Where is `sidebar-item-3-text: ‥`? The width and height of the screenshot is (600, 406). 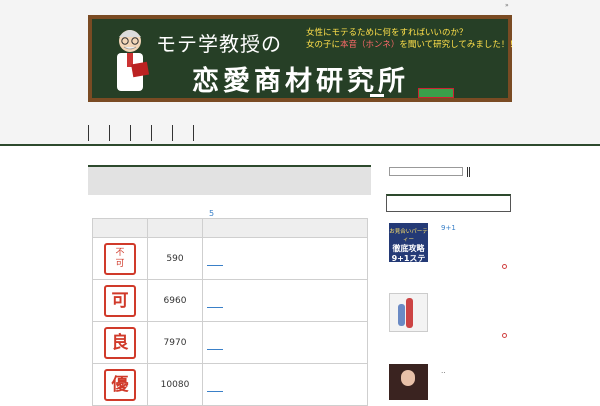
sidebar-item-3-text: ‥ is located at coordinates (443, 371).